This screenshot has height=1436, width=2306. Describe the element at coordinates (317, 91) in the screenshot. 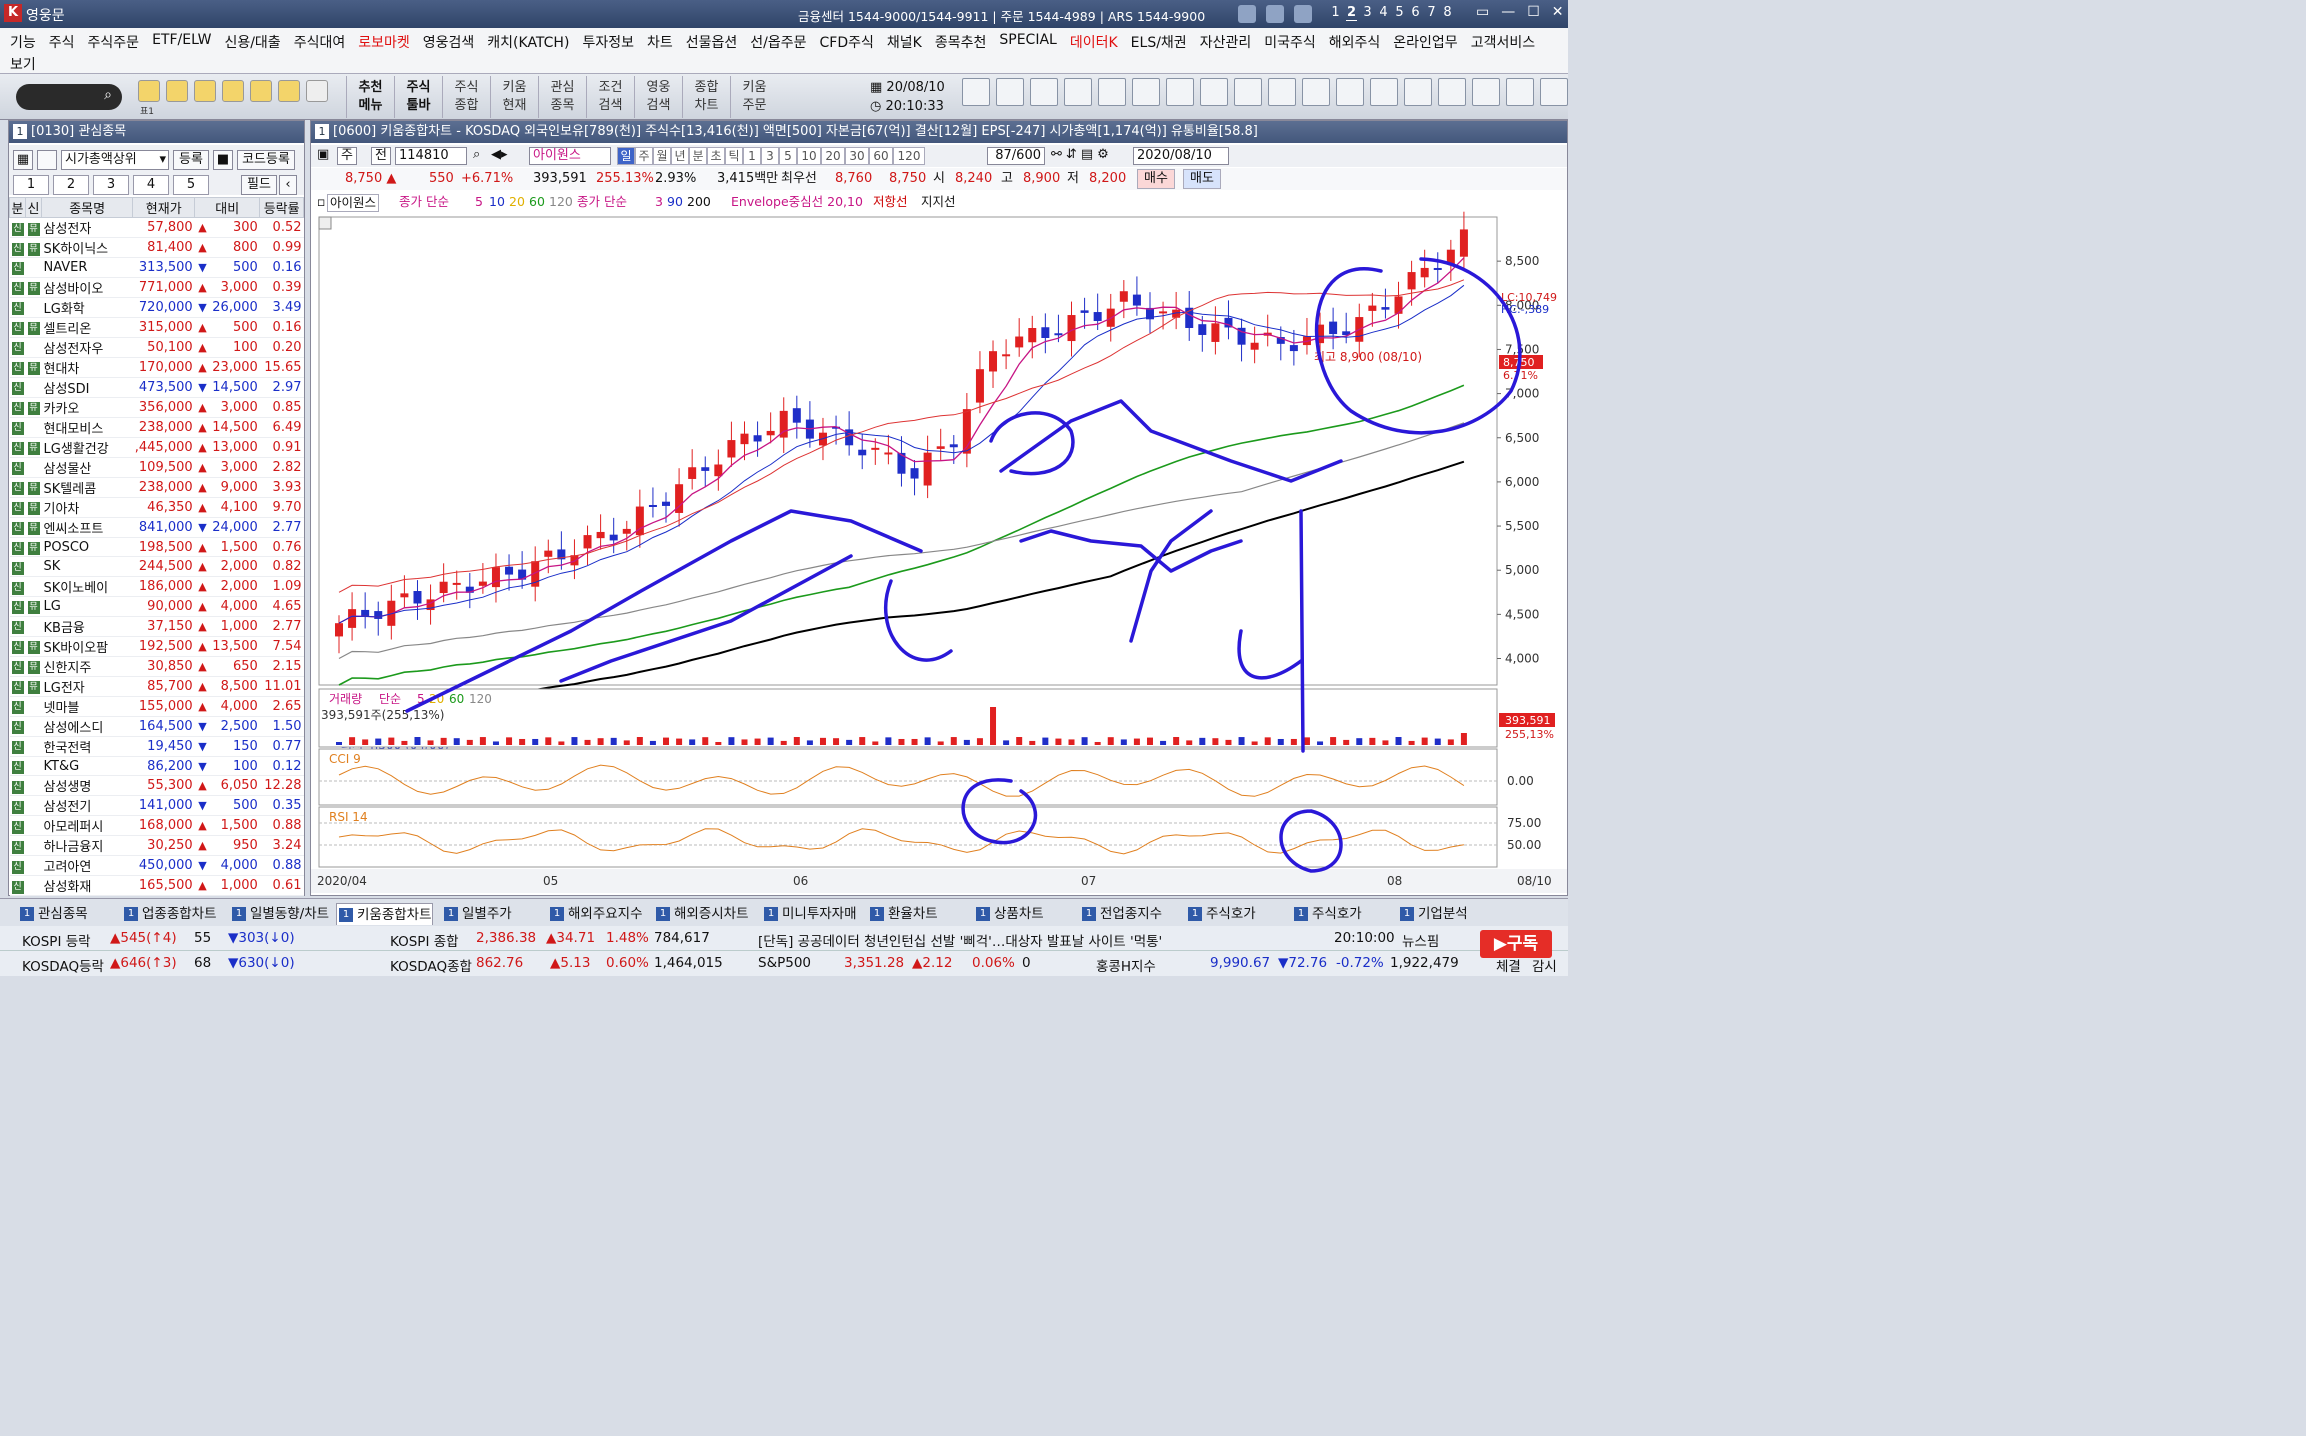

I see `gear-icon` at that location.